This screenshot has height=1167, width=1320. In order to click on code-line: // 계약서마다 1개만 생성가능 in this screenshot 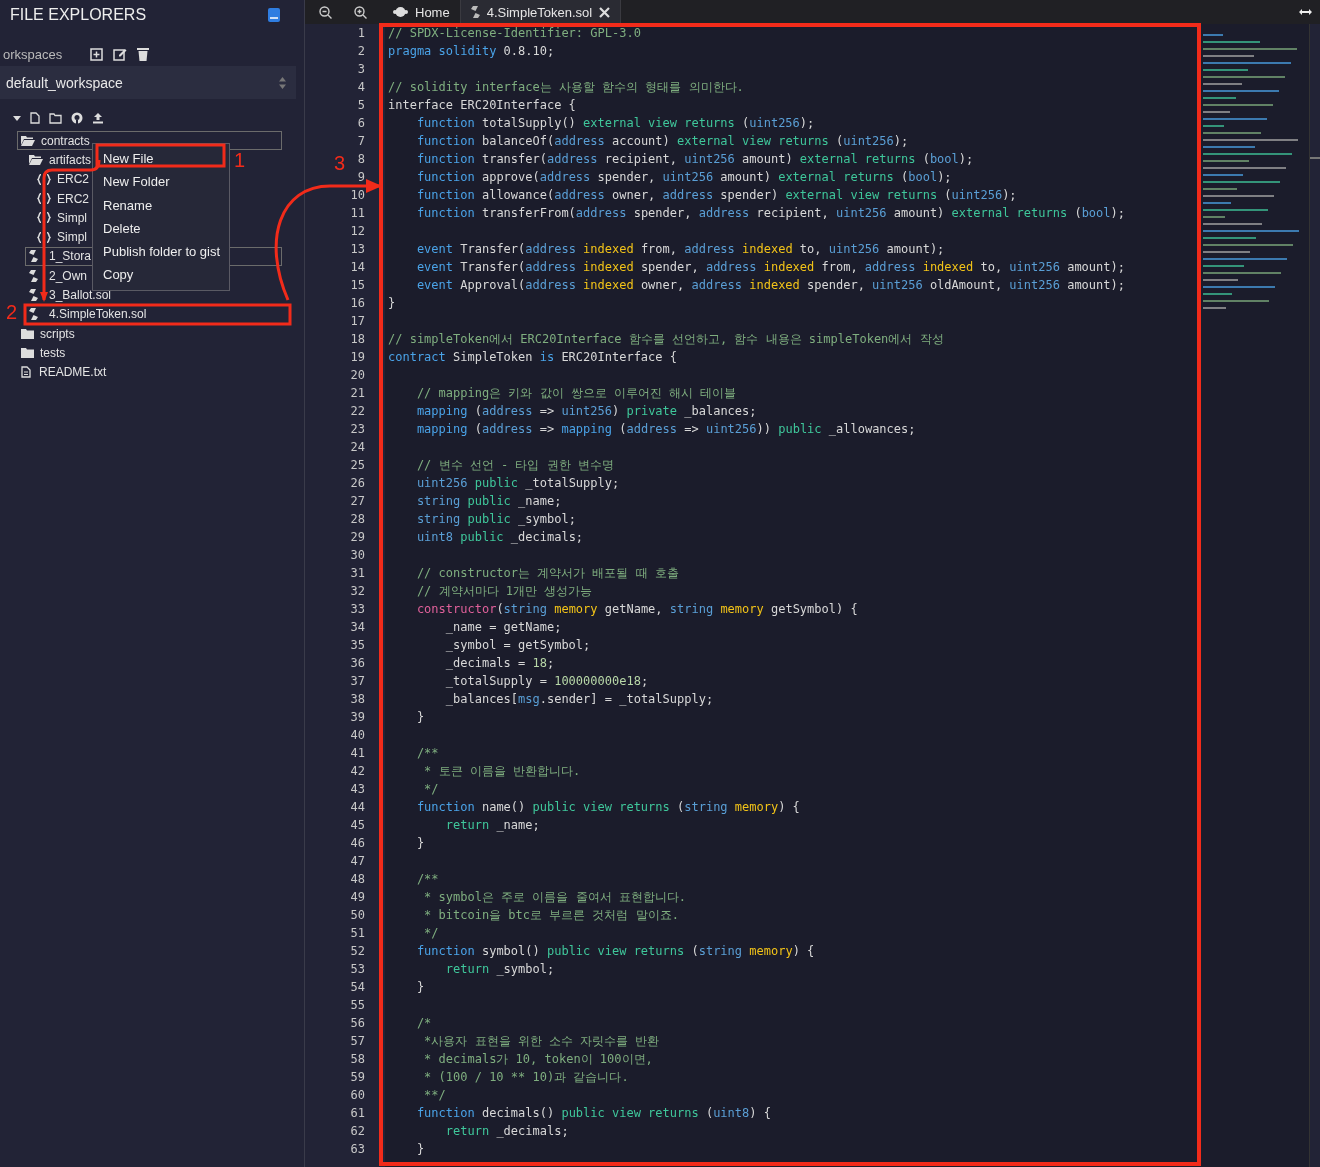, I will do `click(504, 591)`.